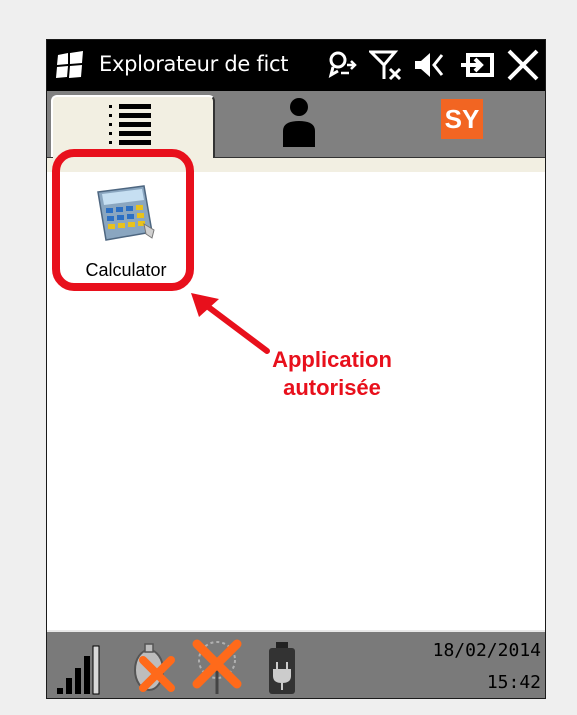 The image size is (577, 715). What do you see at coordinates (218, 667) in the screenshot?
I see `wireless-disabled-icon` at bounding box center [218, 667].